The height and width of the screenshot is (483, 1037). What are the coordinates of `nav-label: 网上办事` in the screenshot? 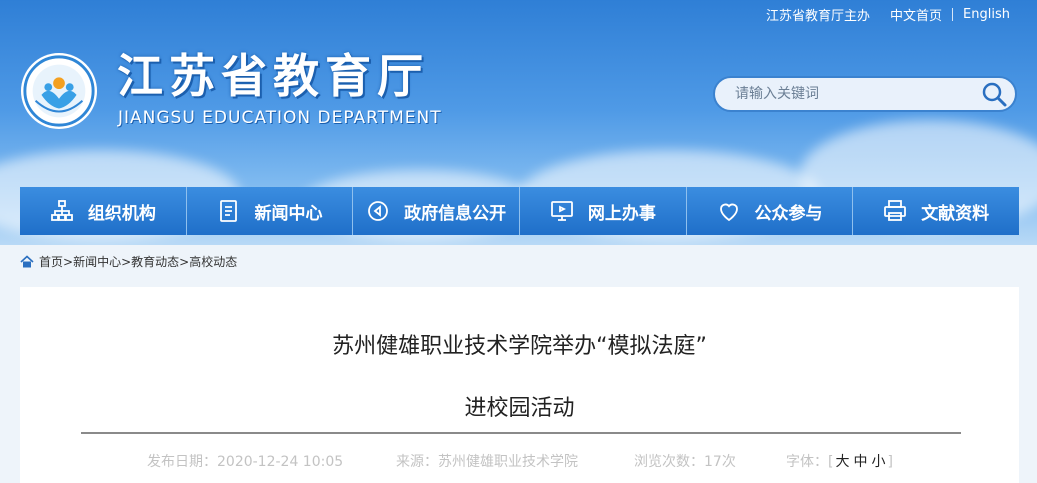 It's located at (621, 213).